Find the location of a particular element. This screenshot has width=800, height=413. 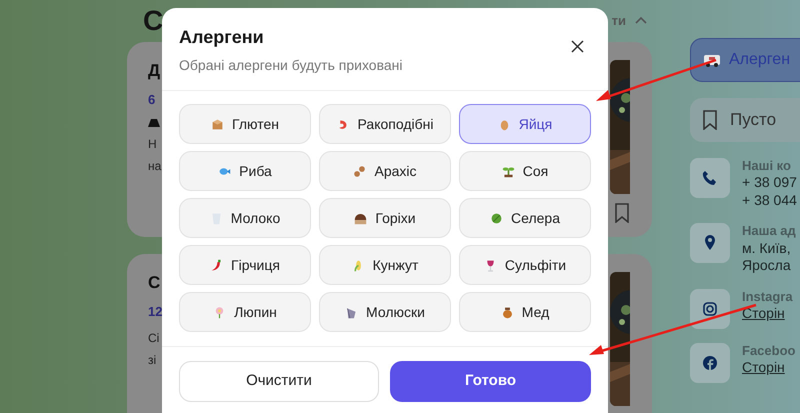

contact-label: Наша ад is located at coordinates (769, 231).